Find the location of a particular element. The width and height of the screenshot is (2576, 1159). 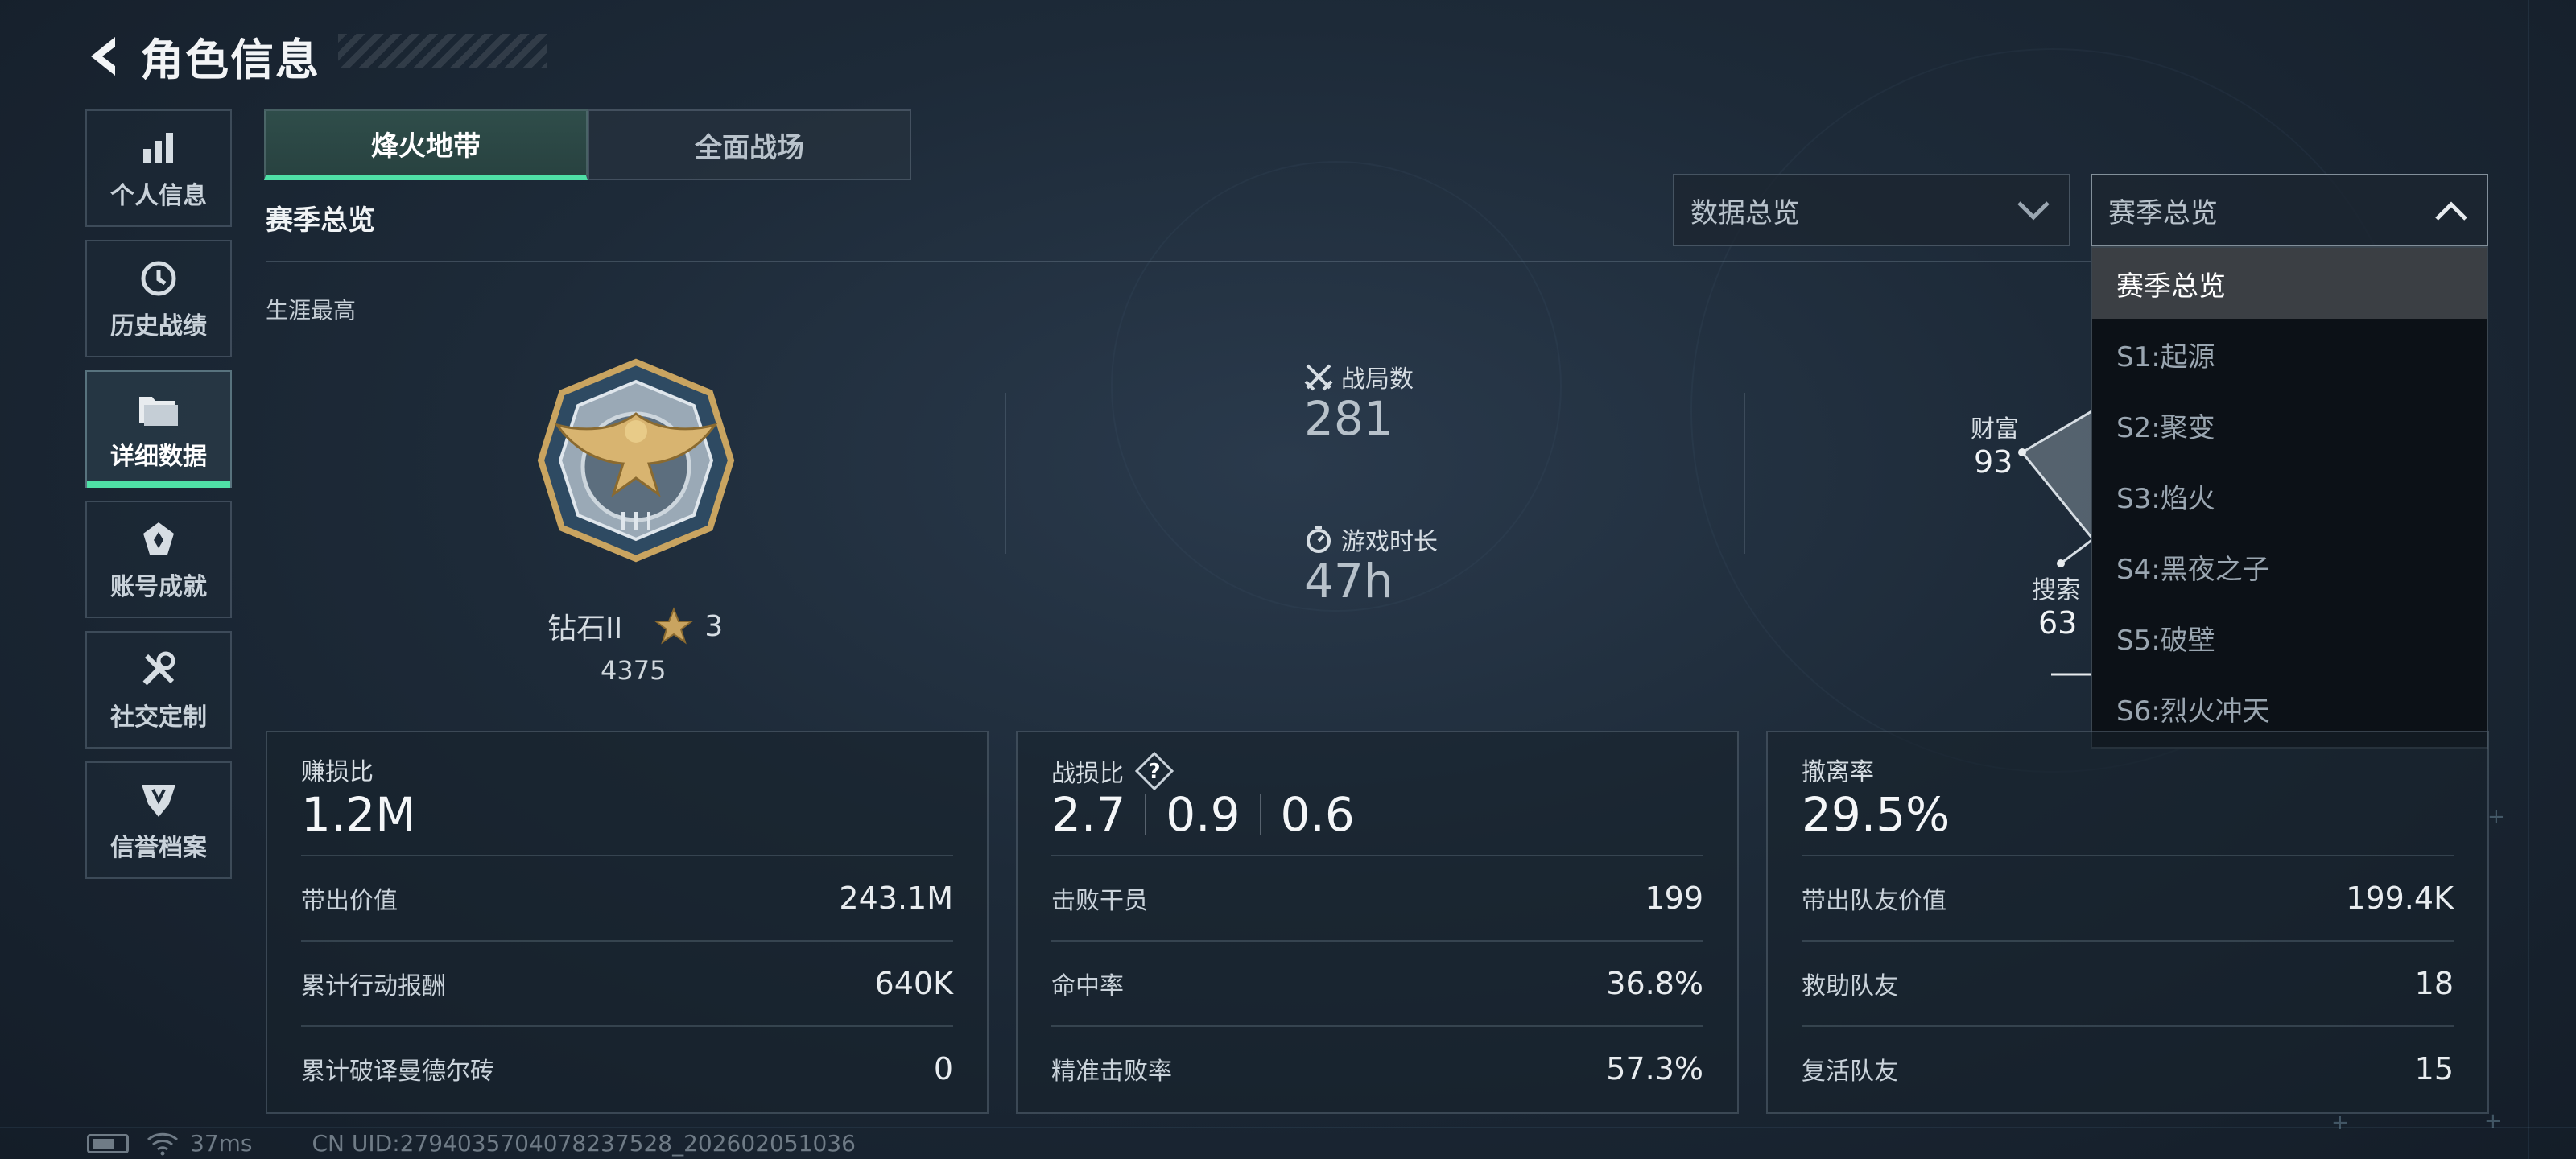

sidebar-item-label: 社交定制 is located at coordinates (158, 717).